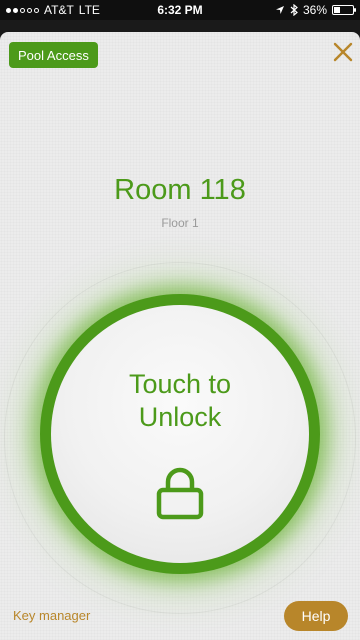  Describe the element at coordinates (22, 10) in the screenshot. I see `signal-strength-icon` at that location.